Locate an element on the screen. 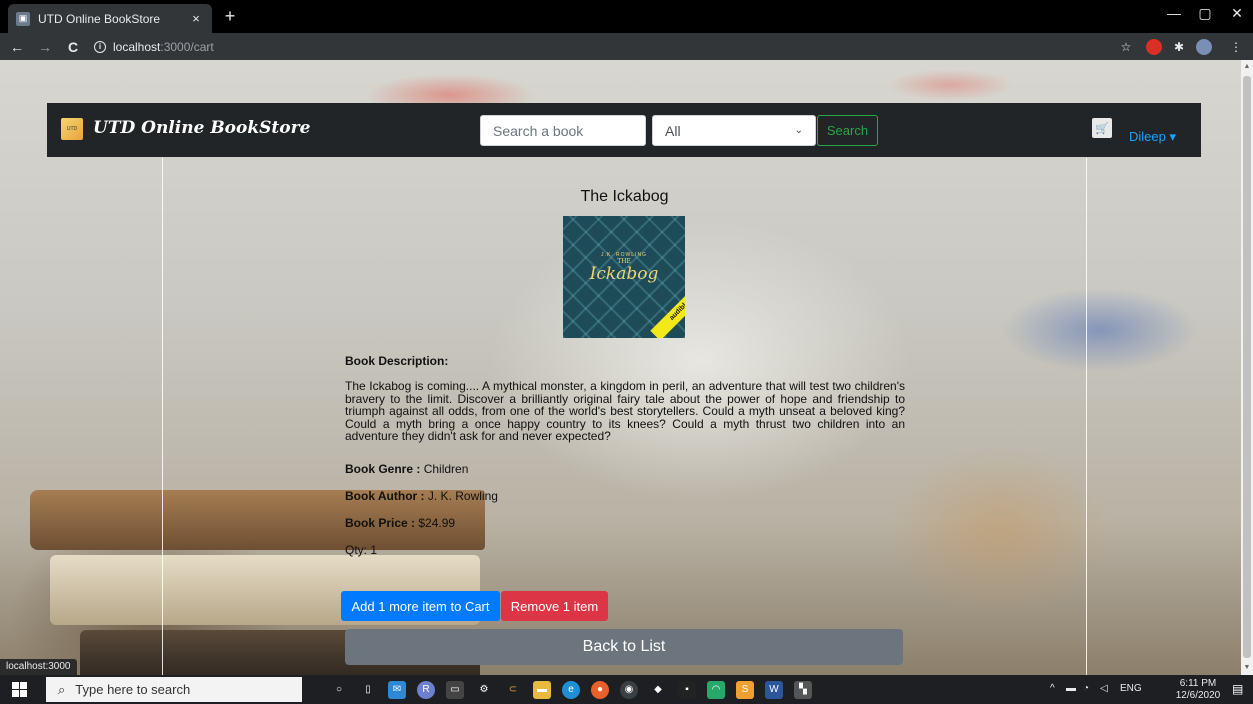  book-cover-image: J.K. ROWLING THE Ickabog audible is located at coordinates (624, 277).